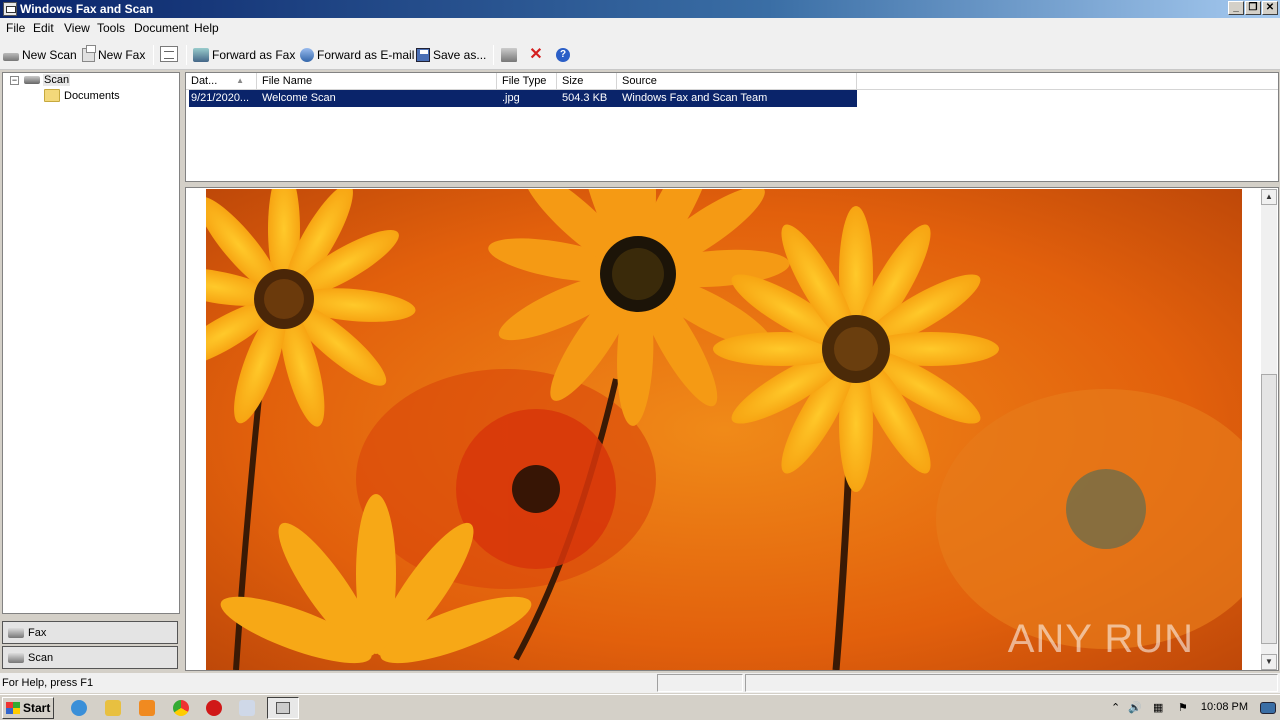 Image resolution: width=1280 pixels, height=720 pixels. I want to click on new-scan-label: New Scan, so click(49, 55).